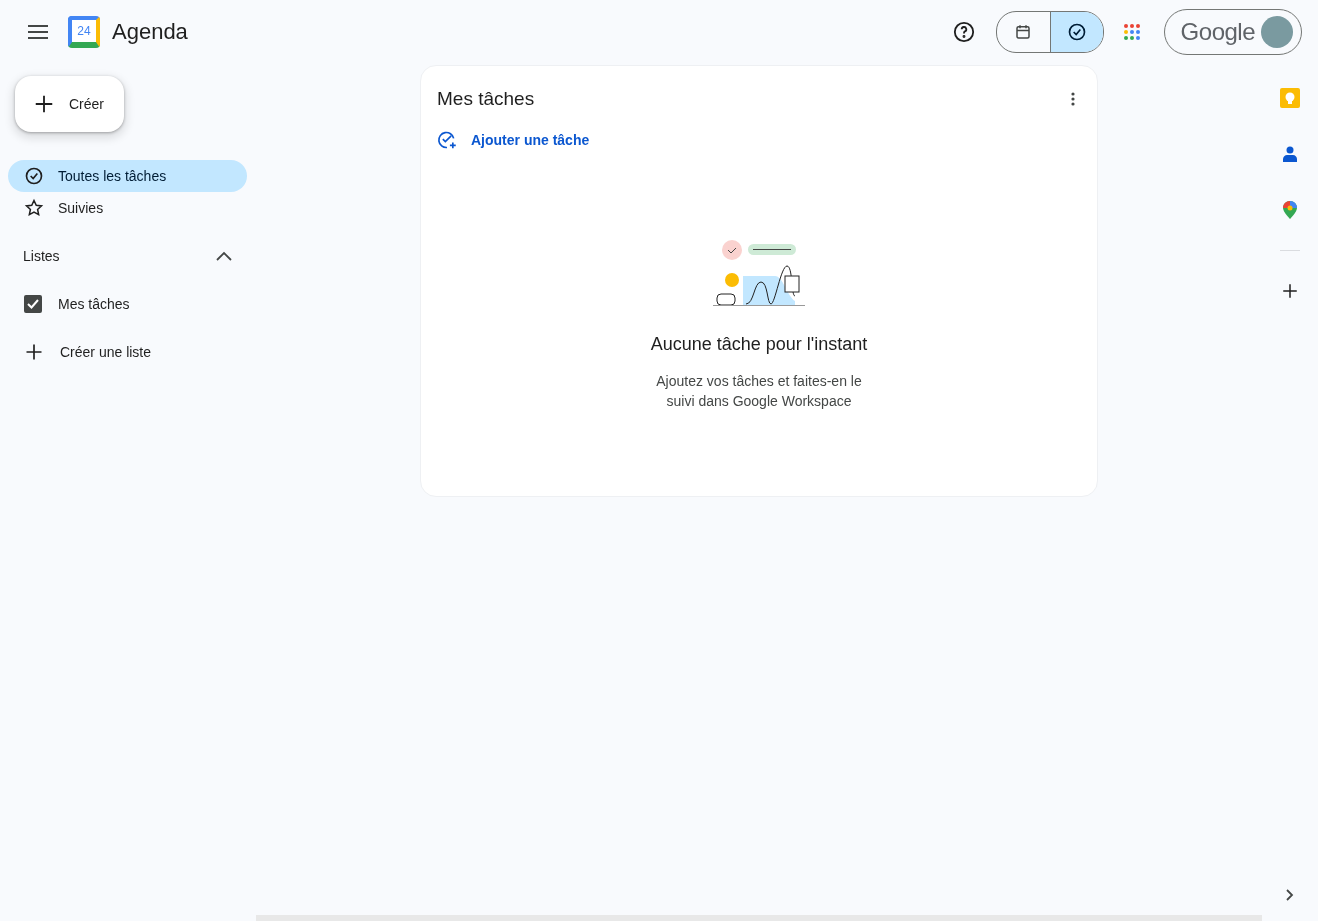 The height and width of the screenshot is (921, 1318). Describe the element at coordinates (1023, 32) in the screenshot. I see `calendar-icon` at that location.